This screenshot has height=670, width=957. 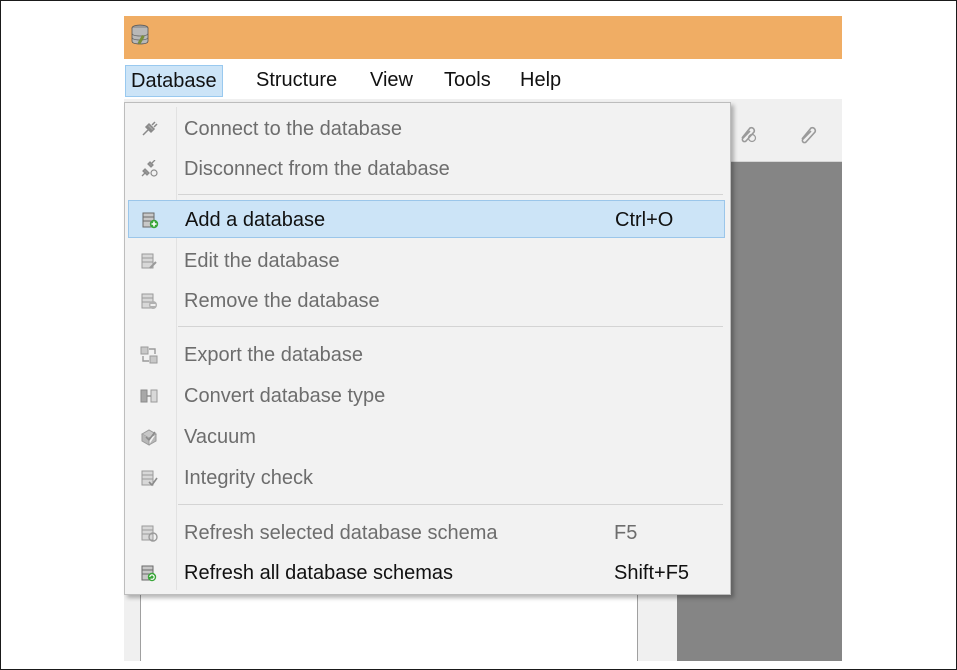 What do you see at coordinates (652, 573) in the screenshot?
I see `menu-item-shortcut: Shift+F5` at bounding box center [652, 573].